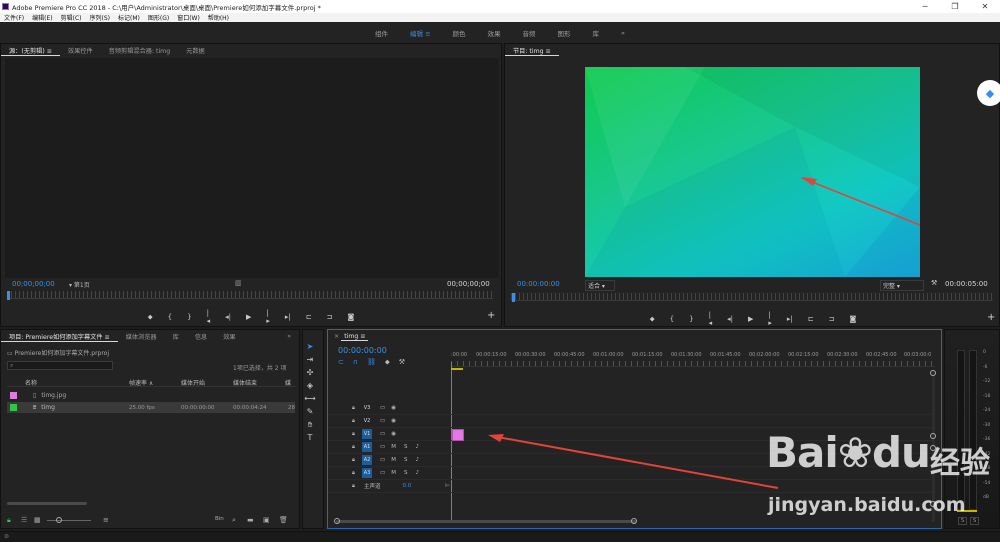  What do you see at coordinates (310, 346) in the screenshot?
I see `selection-tool-icon: ➤` at bounding box center [310, 346].